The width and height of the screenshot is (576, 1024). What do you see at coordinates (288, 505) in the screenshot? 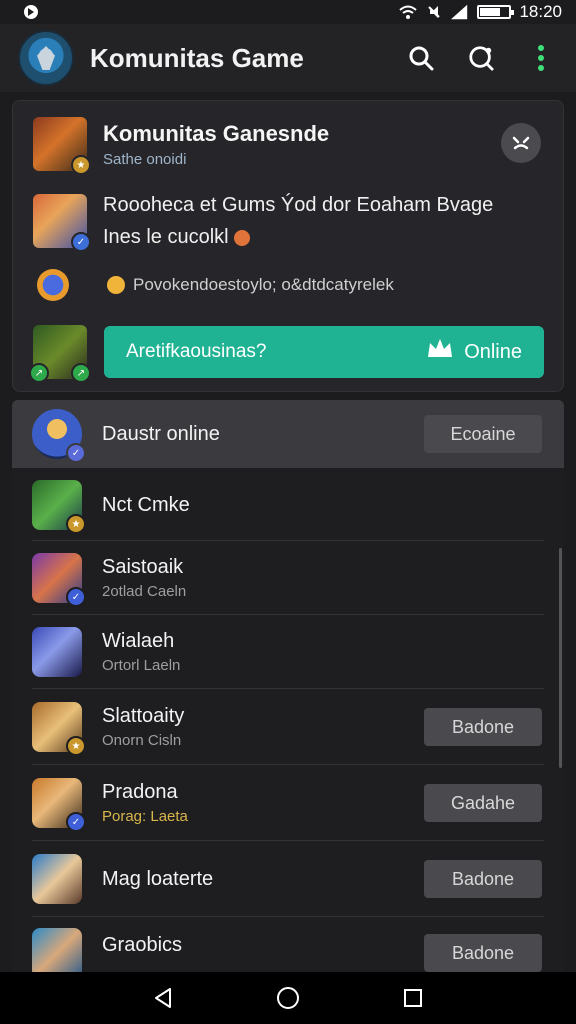
I see `list-item: ★ Nct Cmke` at bounding box center [288, 505].